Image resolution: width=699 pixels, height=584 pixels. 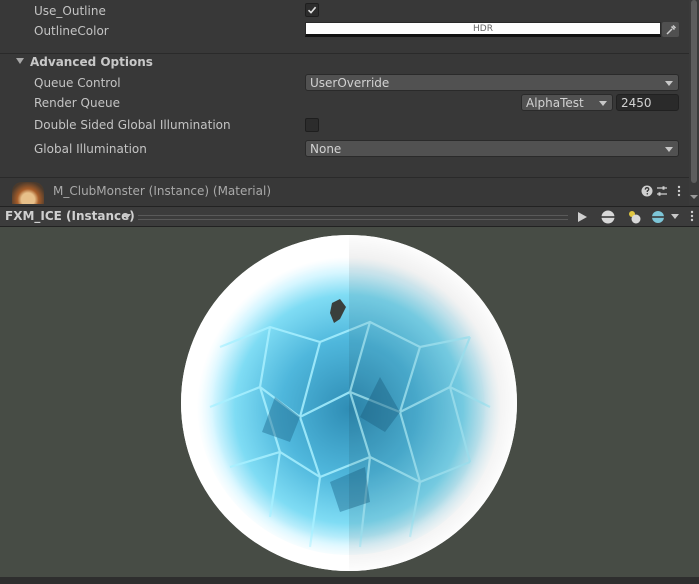 I want to click on double-sided-gi-checkbox, so click(x=312, y=125).